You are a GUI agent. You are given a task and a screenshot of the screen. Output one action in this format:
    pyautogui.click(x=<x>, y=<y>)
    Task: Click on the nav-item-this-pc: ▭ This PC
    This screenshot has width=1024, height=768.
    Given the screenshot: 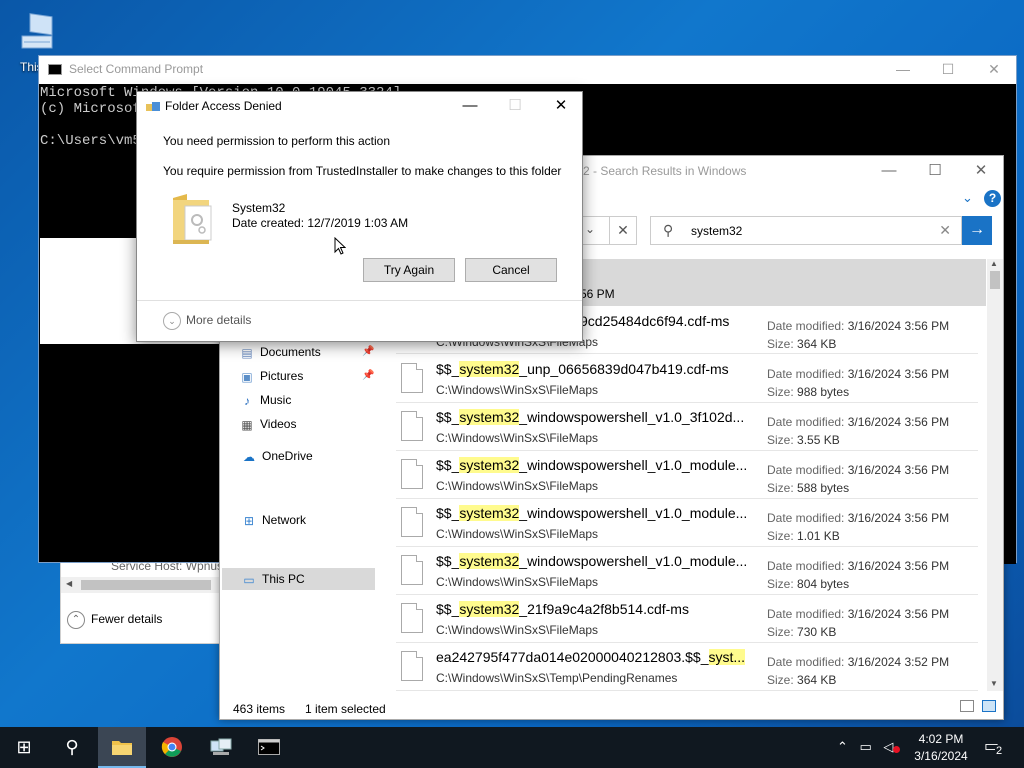 What is the action you would take?
    pyautogui.click(x=273, y=579)
    